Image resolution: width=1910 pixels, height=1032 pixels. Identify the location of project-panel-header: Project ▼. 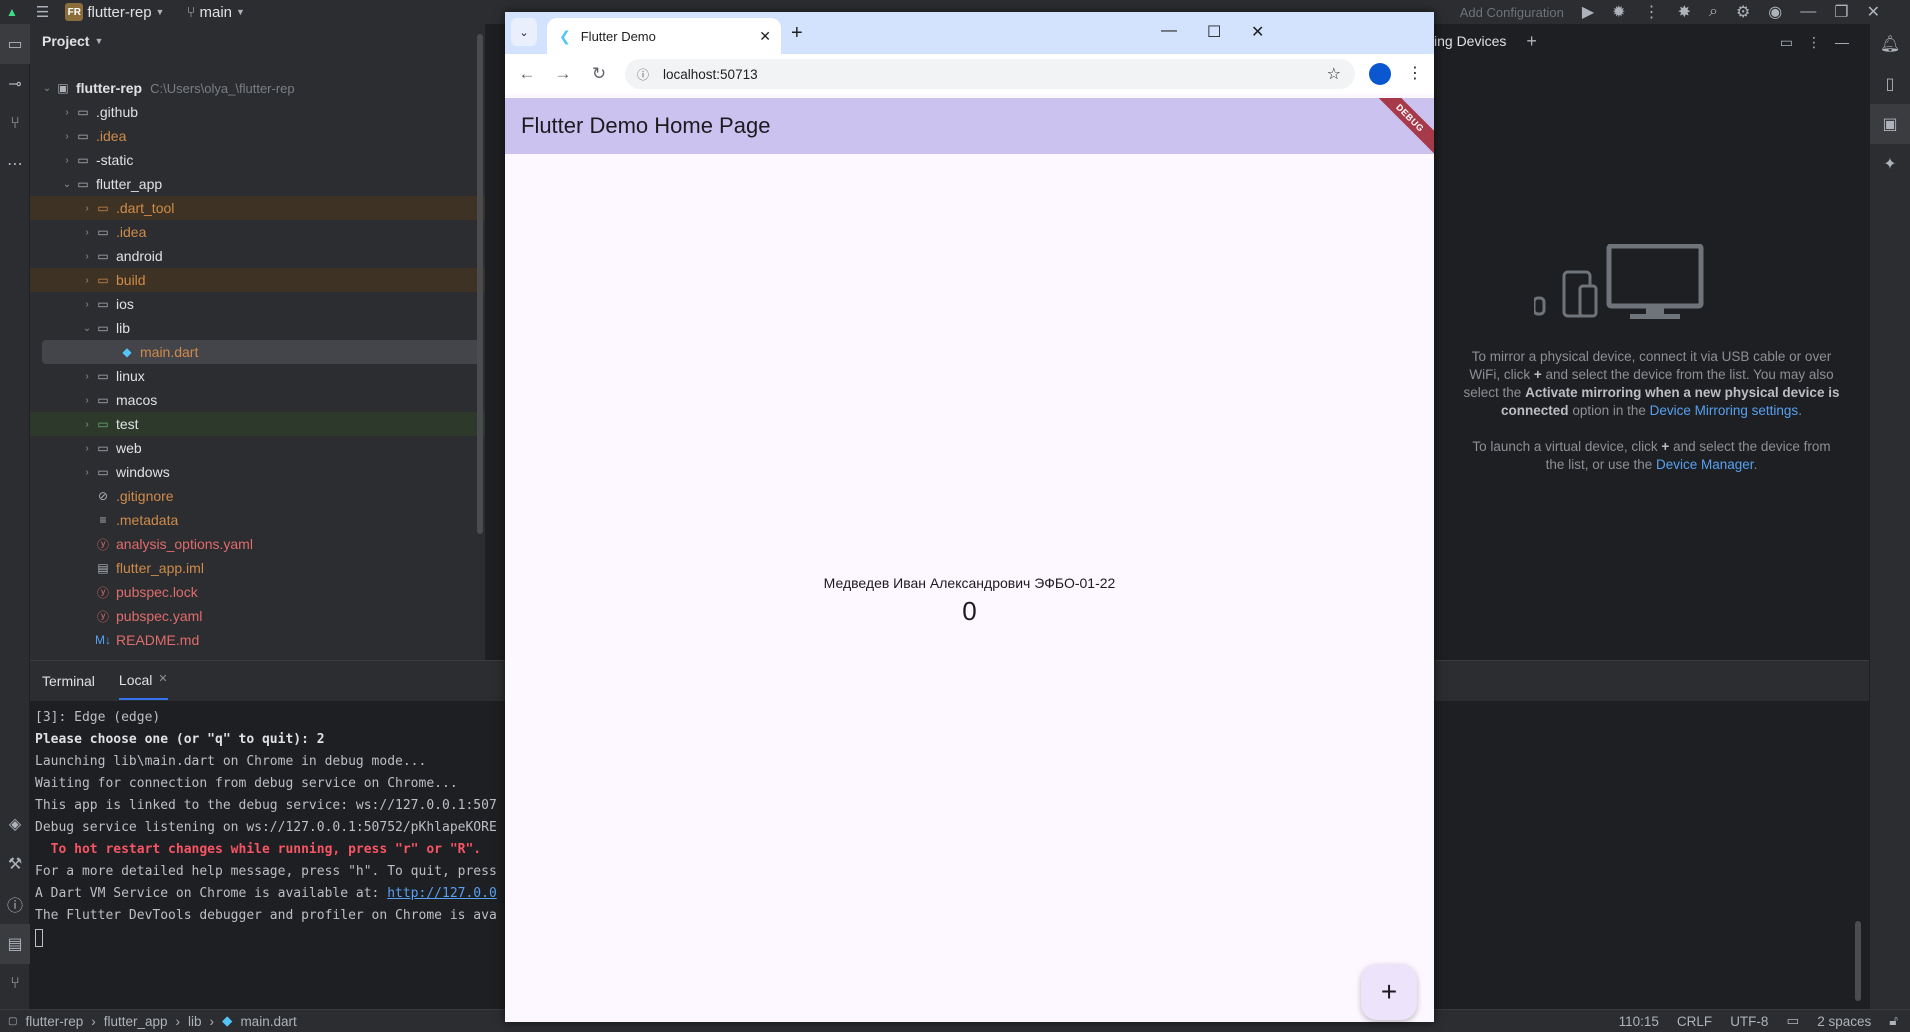
(257, 41).